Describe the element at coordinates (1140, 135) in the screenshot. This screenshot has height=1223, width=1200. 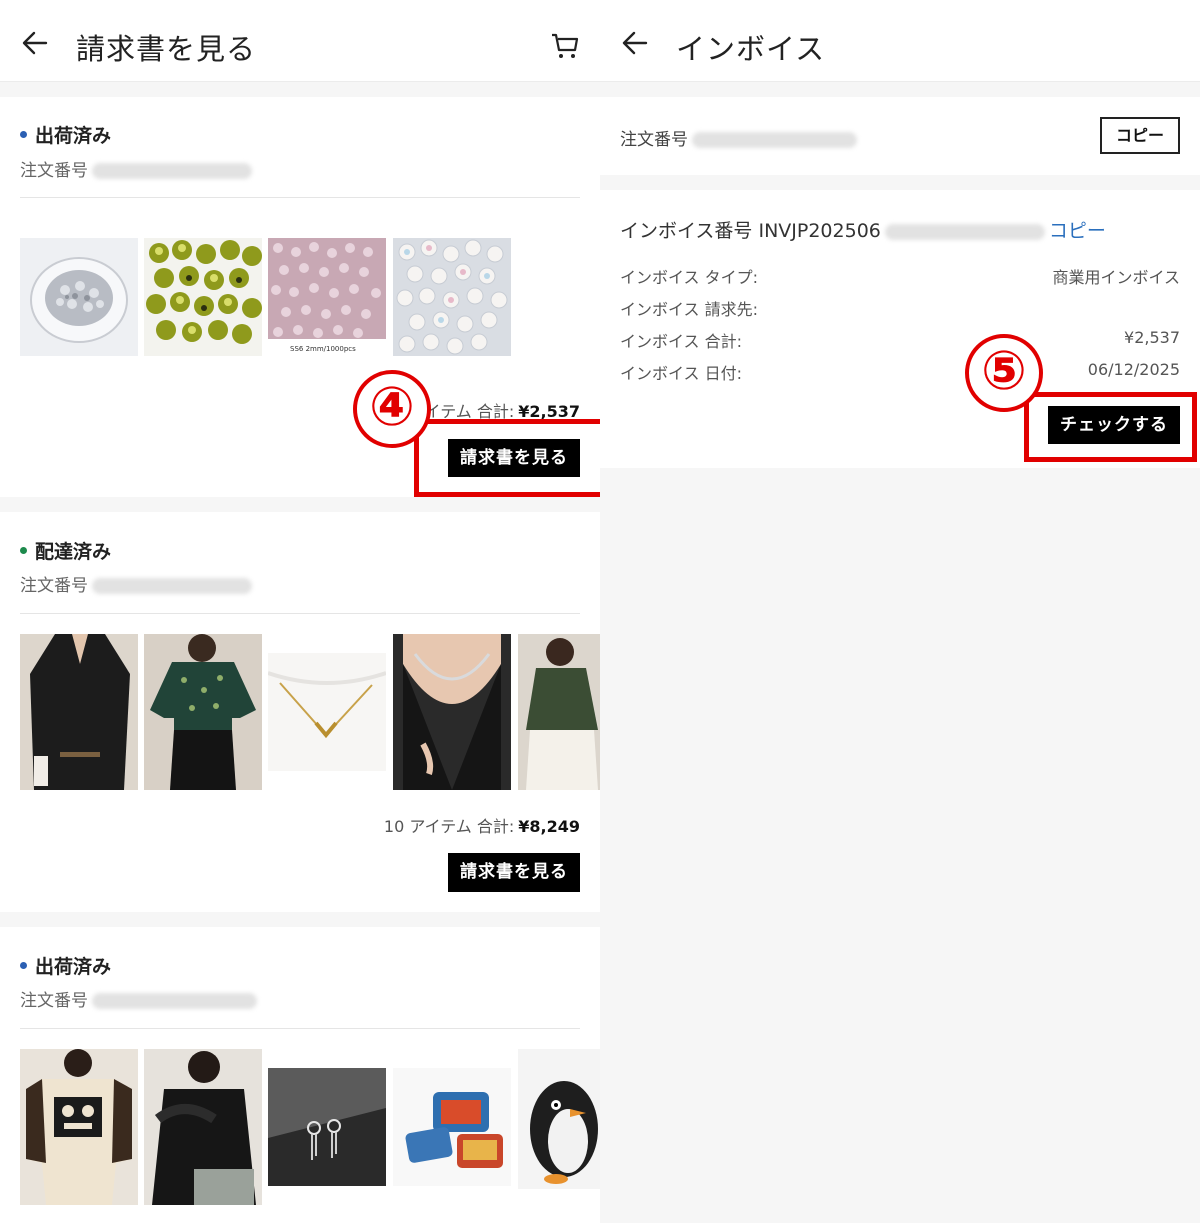
I see `copy-order-number-button: コピー` at that location.